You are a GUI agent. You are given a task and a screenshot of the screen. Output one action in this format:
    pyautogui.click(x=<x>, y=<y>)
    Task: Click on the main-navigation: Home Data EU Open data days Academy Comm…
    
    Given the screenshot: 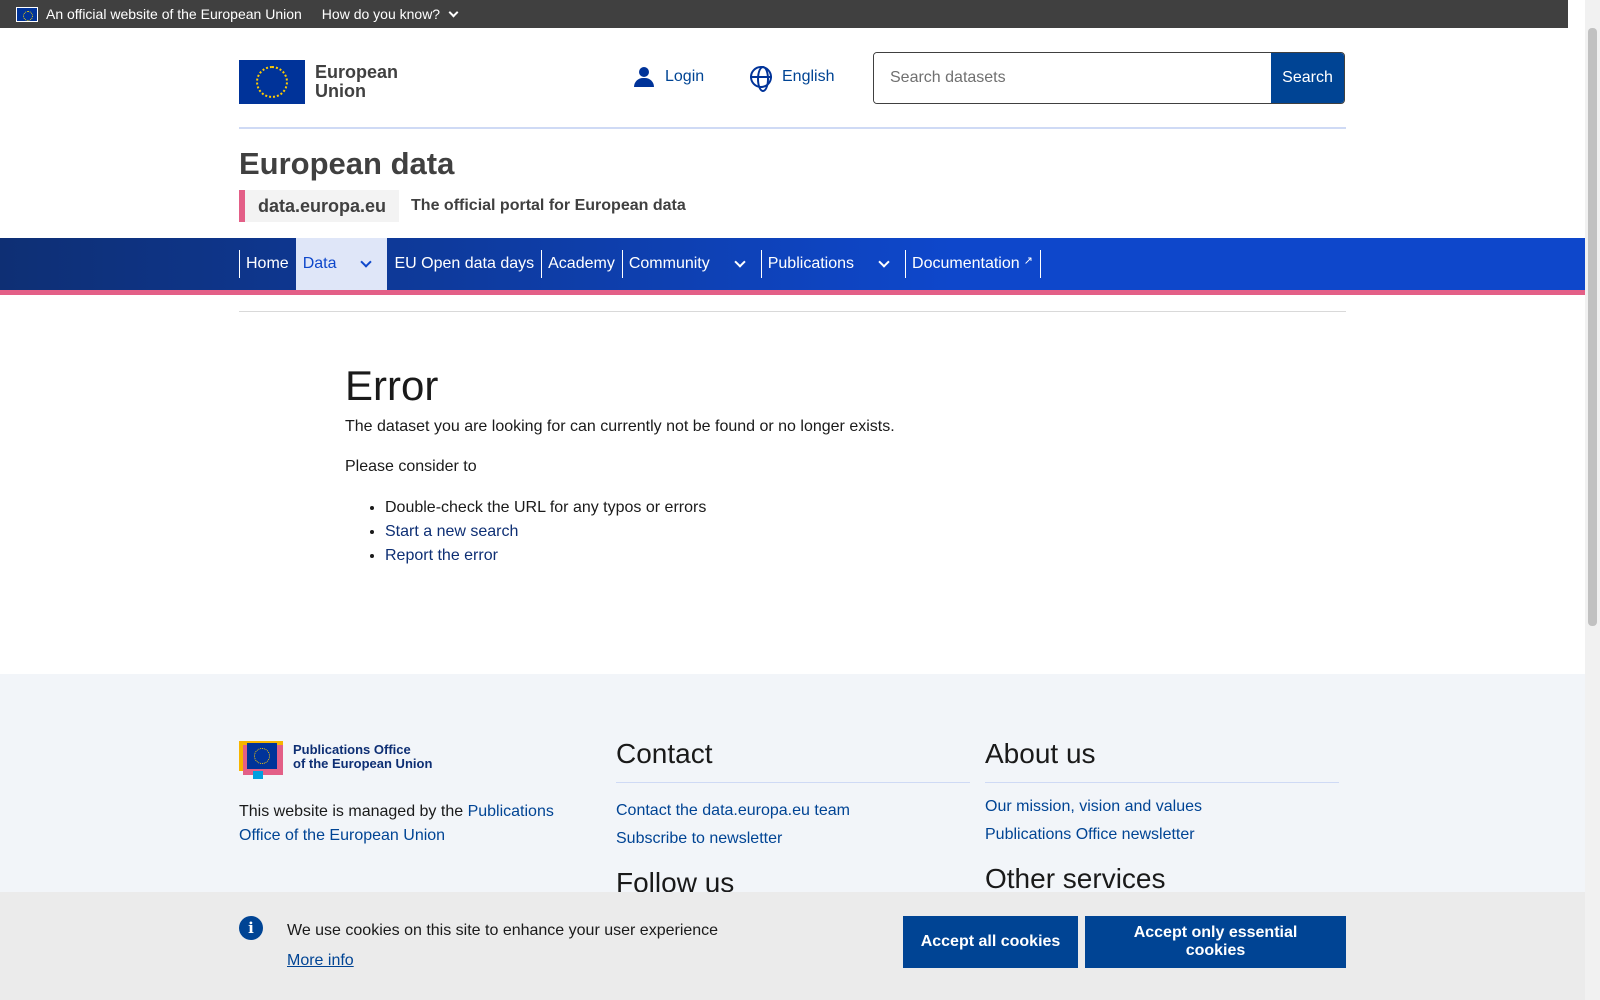 What is the action you would take?
    pyautogui.click(x=792, y=264)
    